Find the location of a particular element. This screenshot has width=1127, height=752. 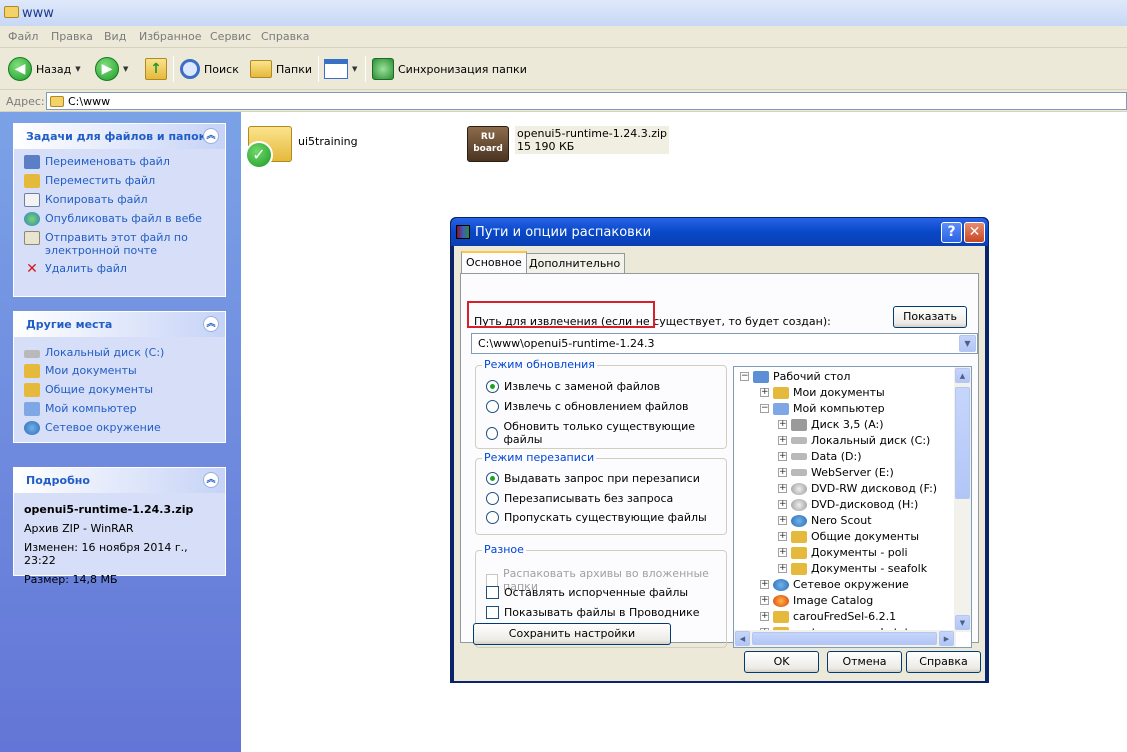

radio-skip-existing: Пропускать существующие файлы is located at coordinates (596, 517).